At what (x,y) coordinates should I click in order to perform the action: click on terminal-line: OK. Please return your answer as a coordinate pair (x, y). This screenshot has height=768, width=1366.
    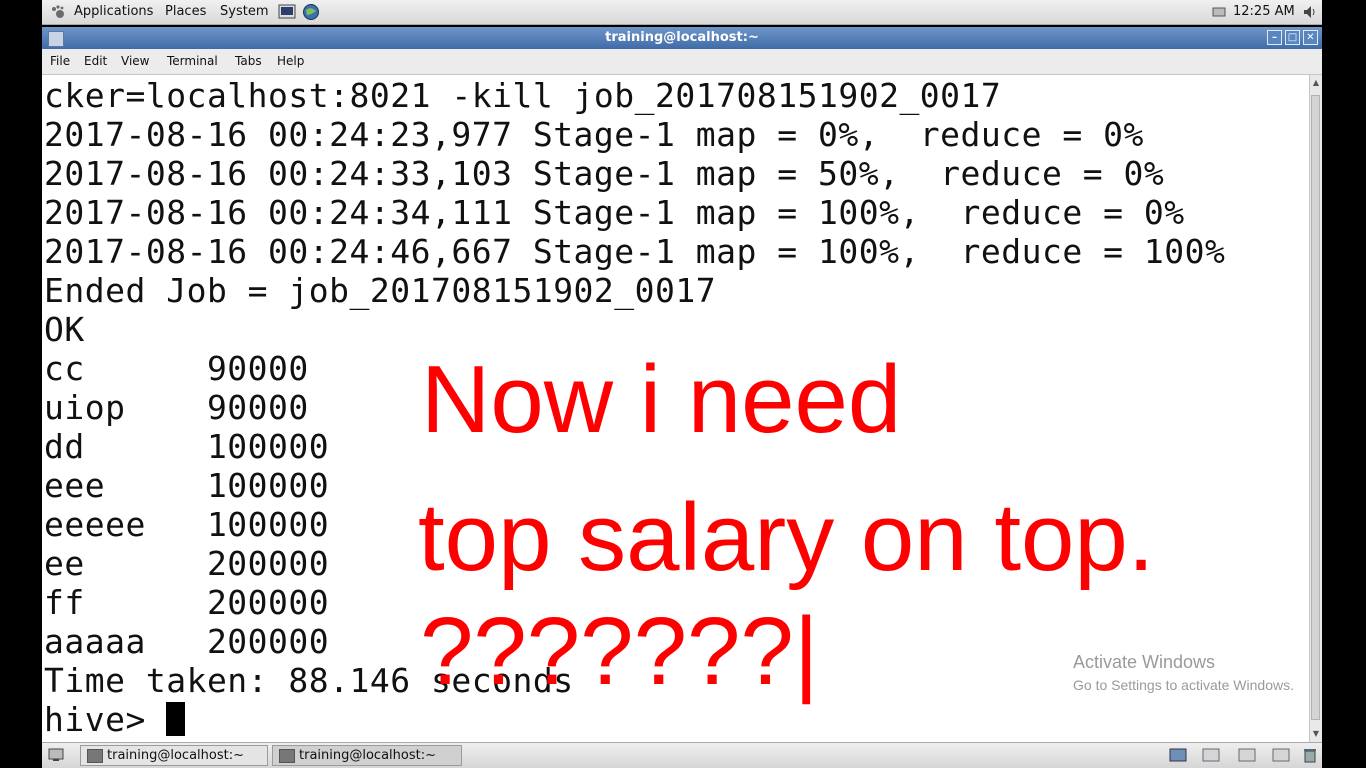
    Looking at the image, I should click on (64, 329).